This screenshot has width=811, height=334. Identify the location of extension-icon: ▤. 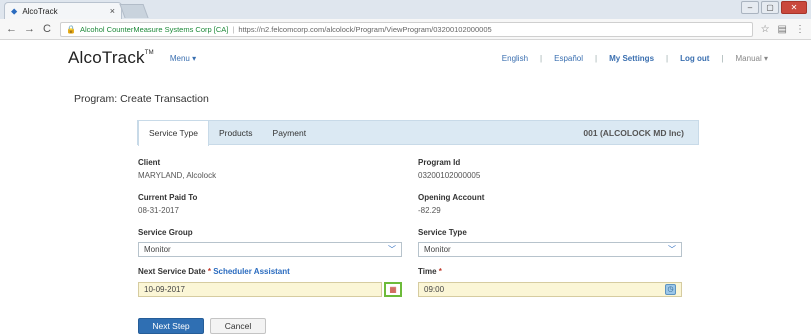
(782, 29).